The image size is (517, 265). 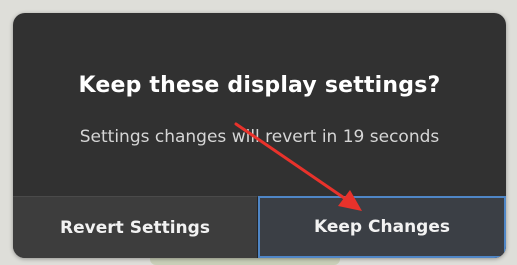 I want to click on revert-settings-button: Revert Settings, so click(x=135, y=227).